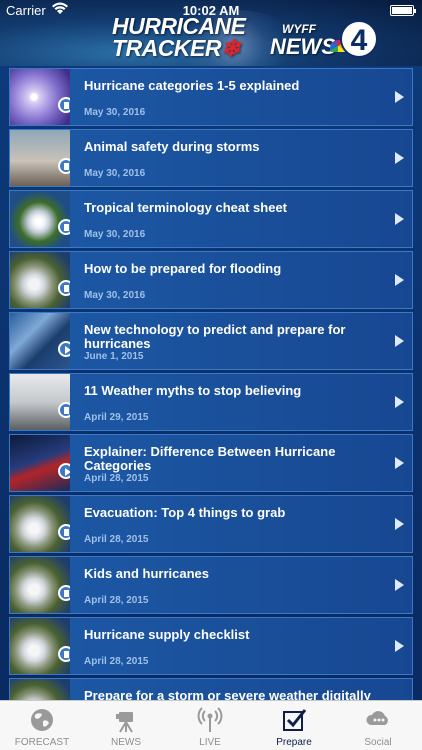 This screenshot has width=422, height=750. Describe the element at coordinates (359, 39) in the screenshot. I see `channel-number: 4` at that location.